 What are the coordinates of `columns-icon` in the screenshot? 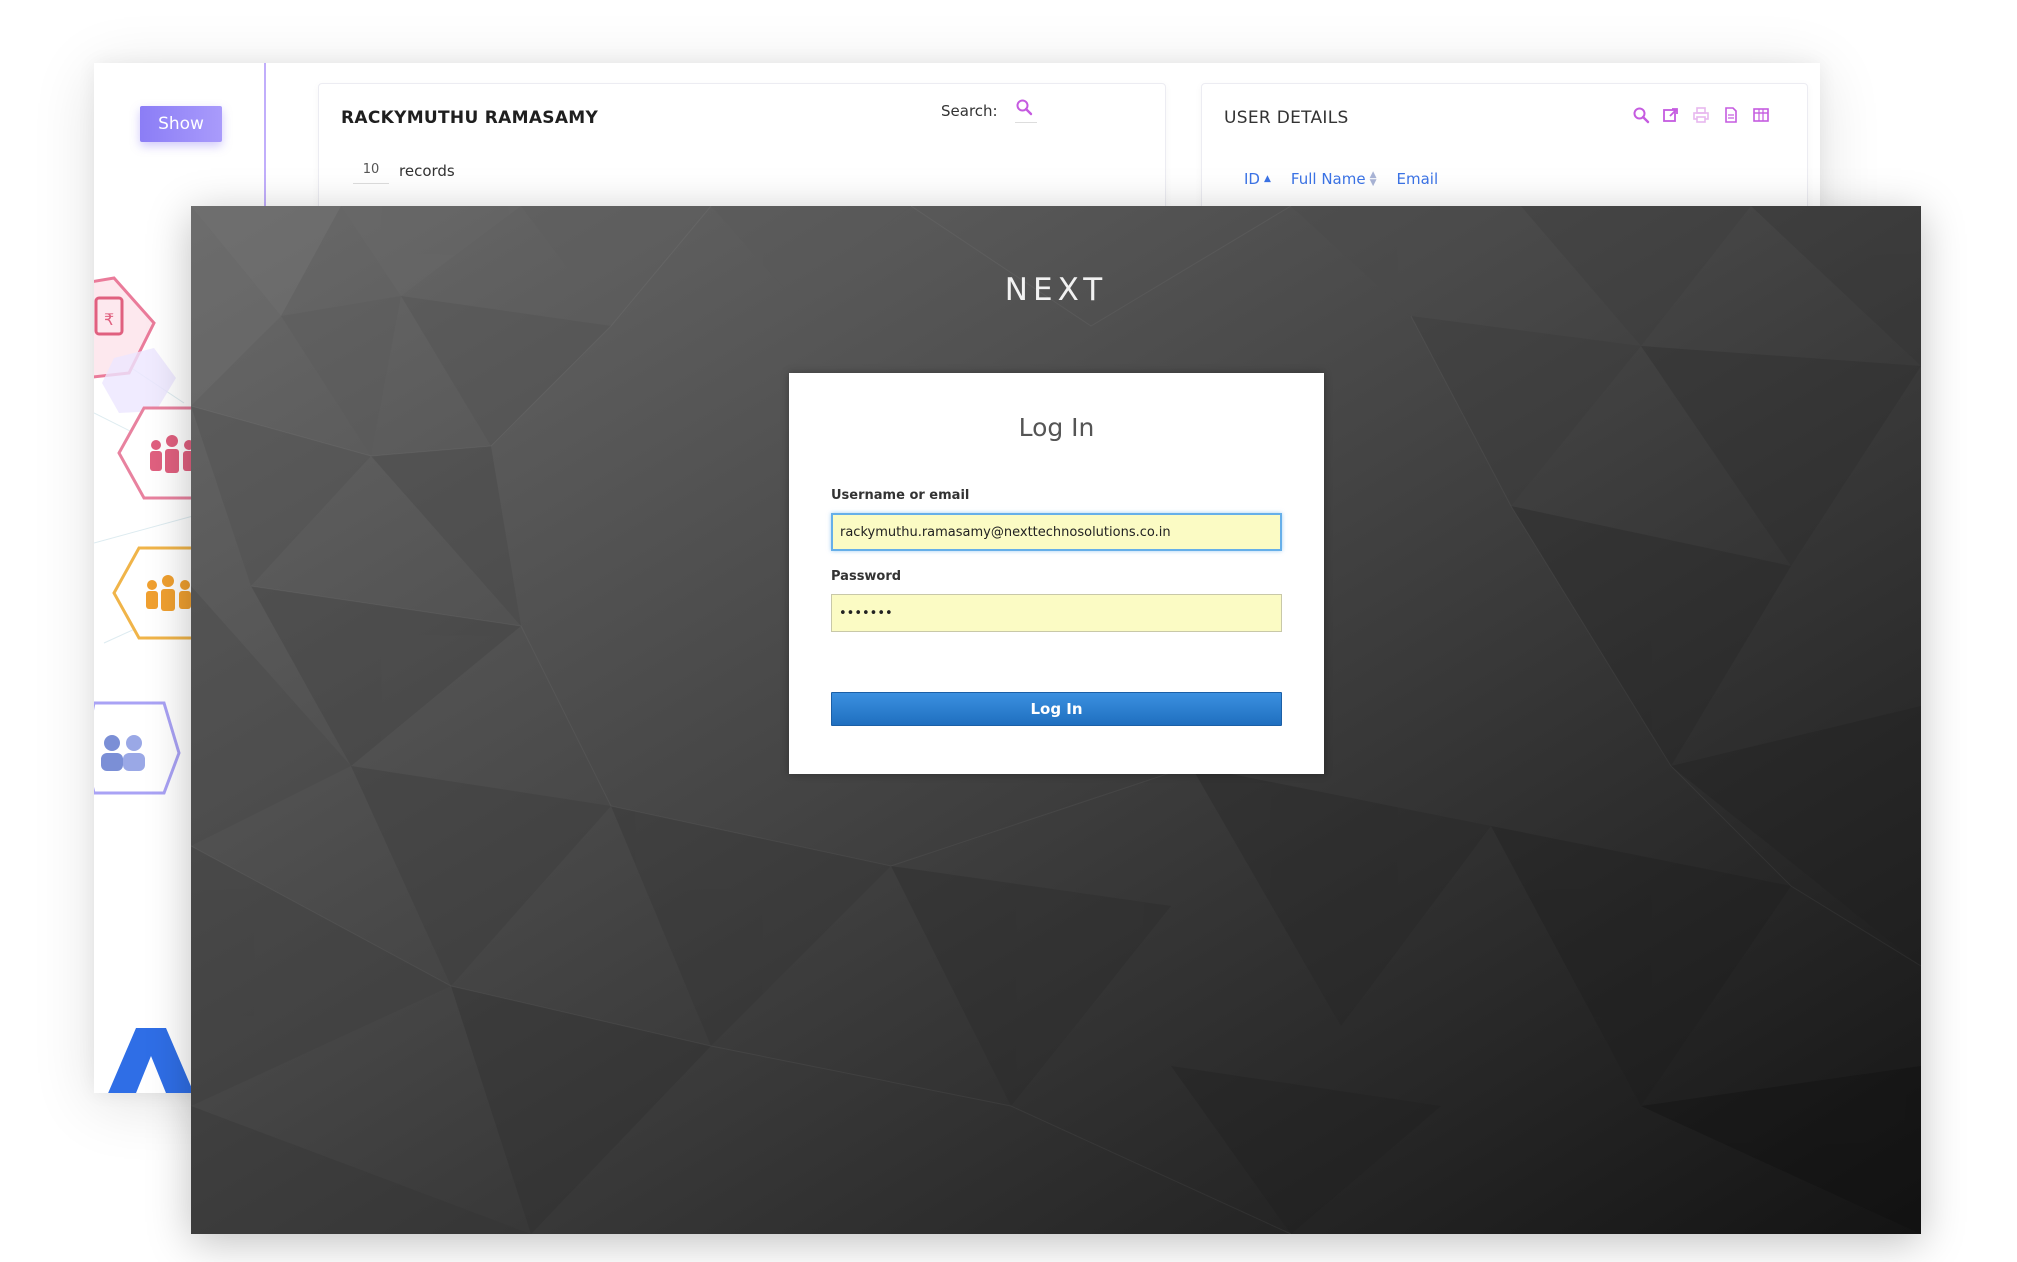 It's located at (1761, 115).